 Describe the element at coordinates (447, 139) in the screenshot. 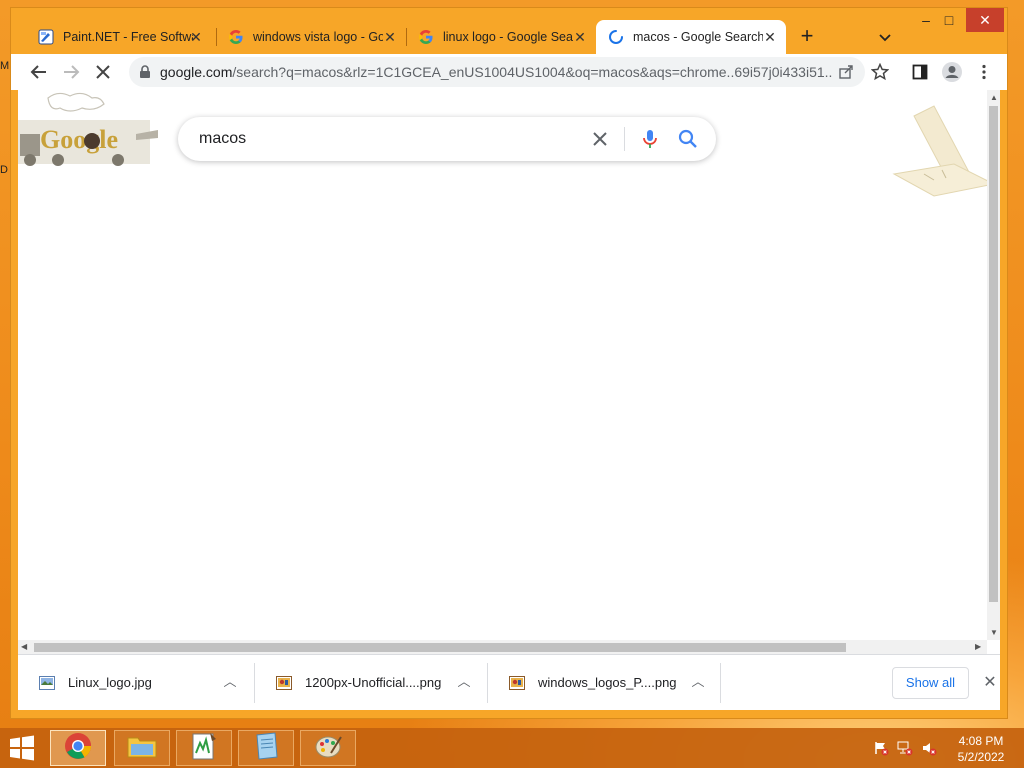

I see `search-box: macos` at that location.